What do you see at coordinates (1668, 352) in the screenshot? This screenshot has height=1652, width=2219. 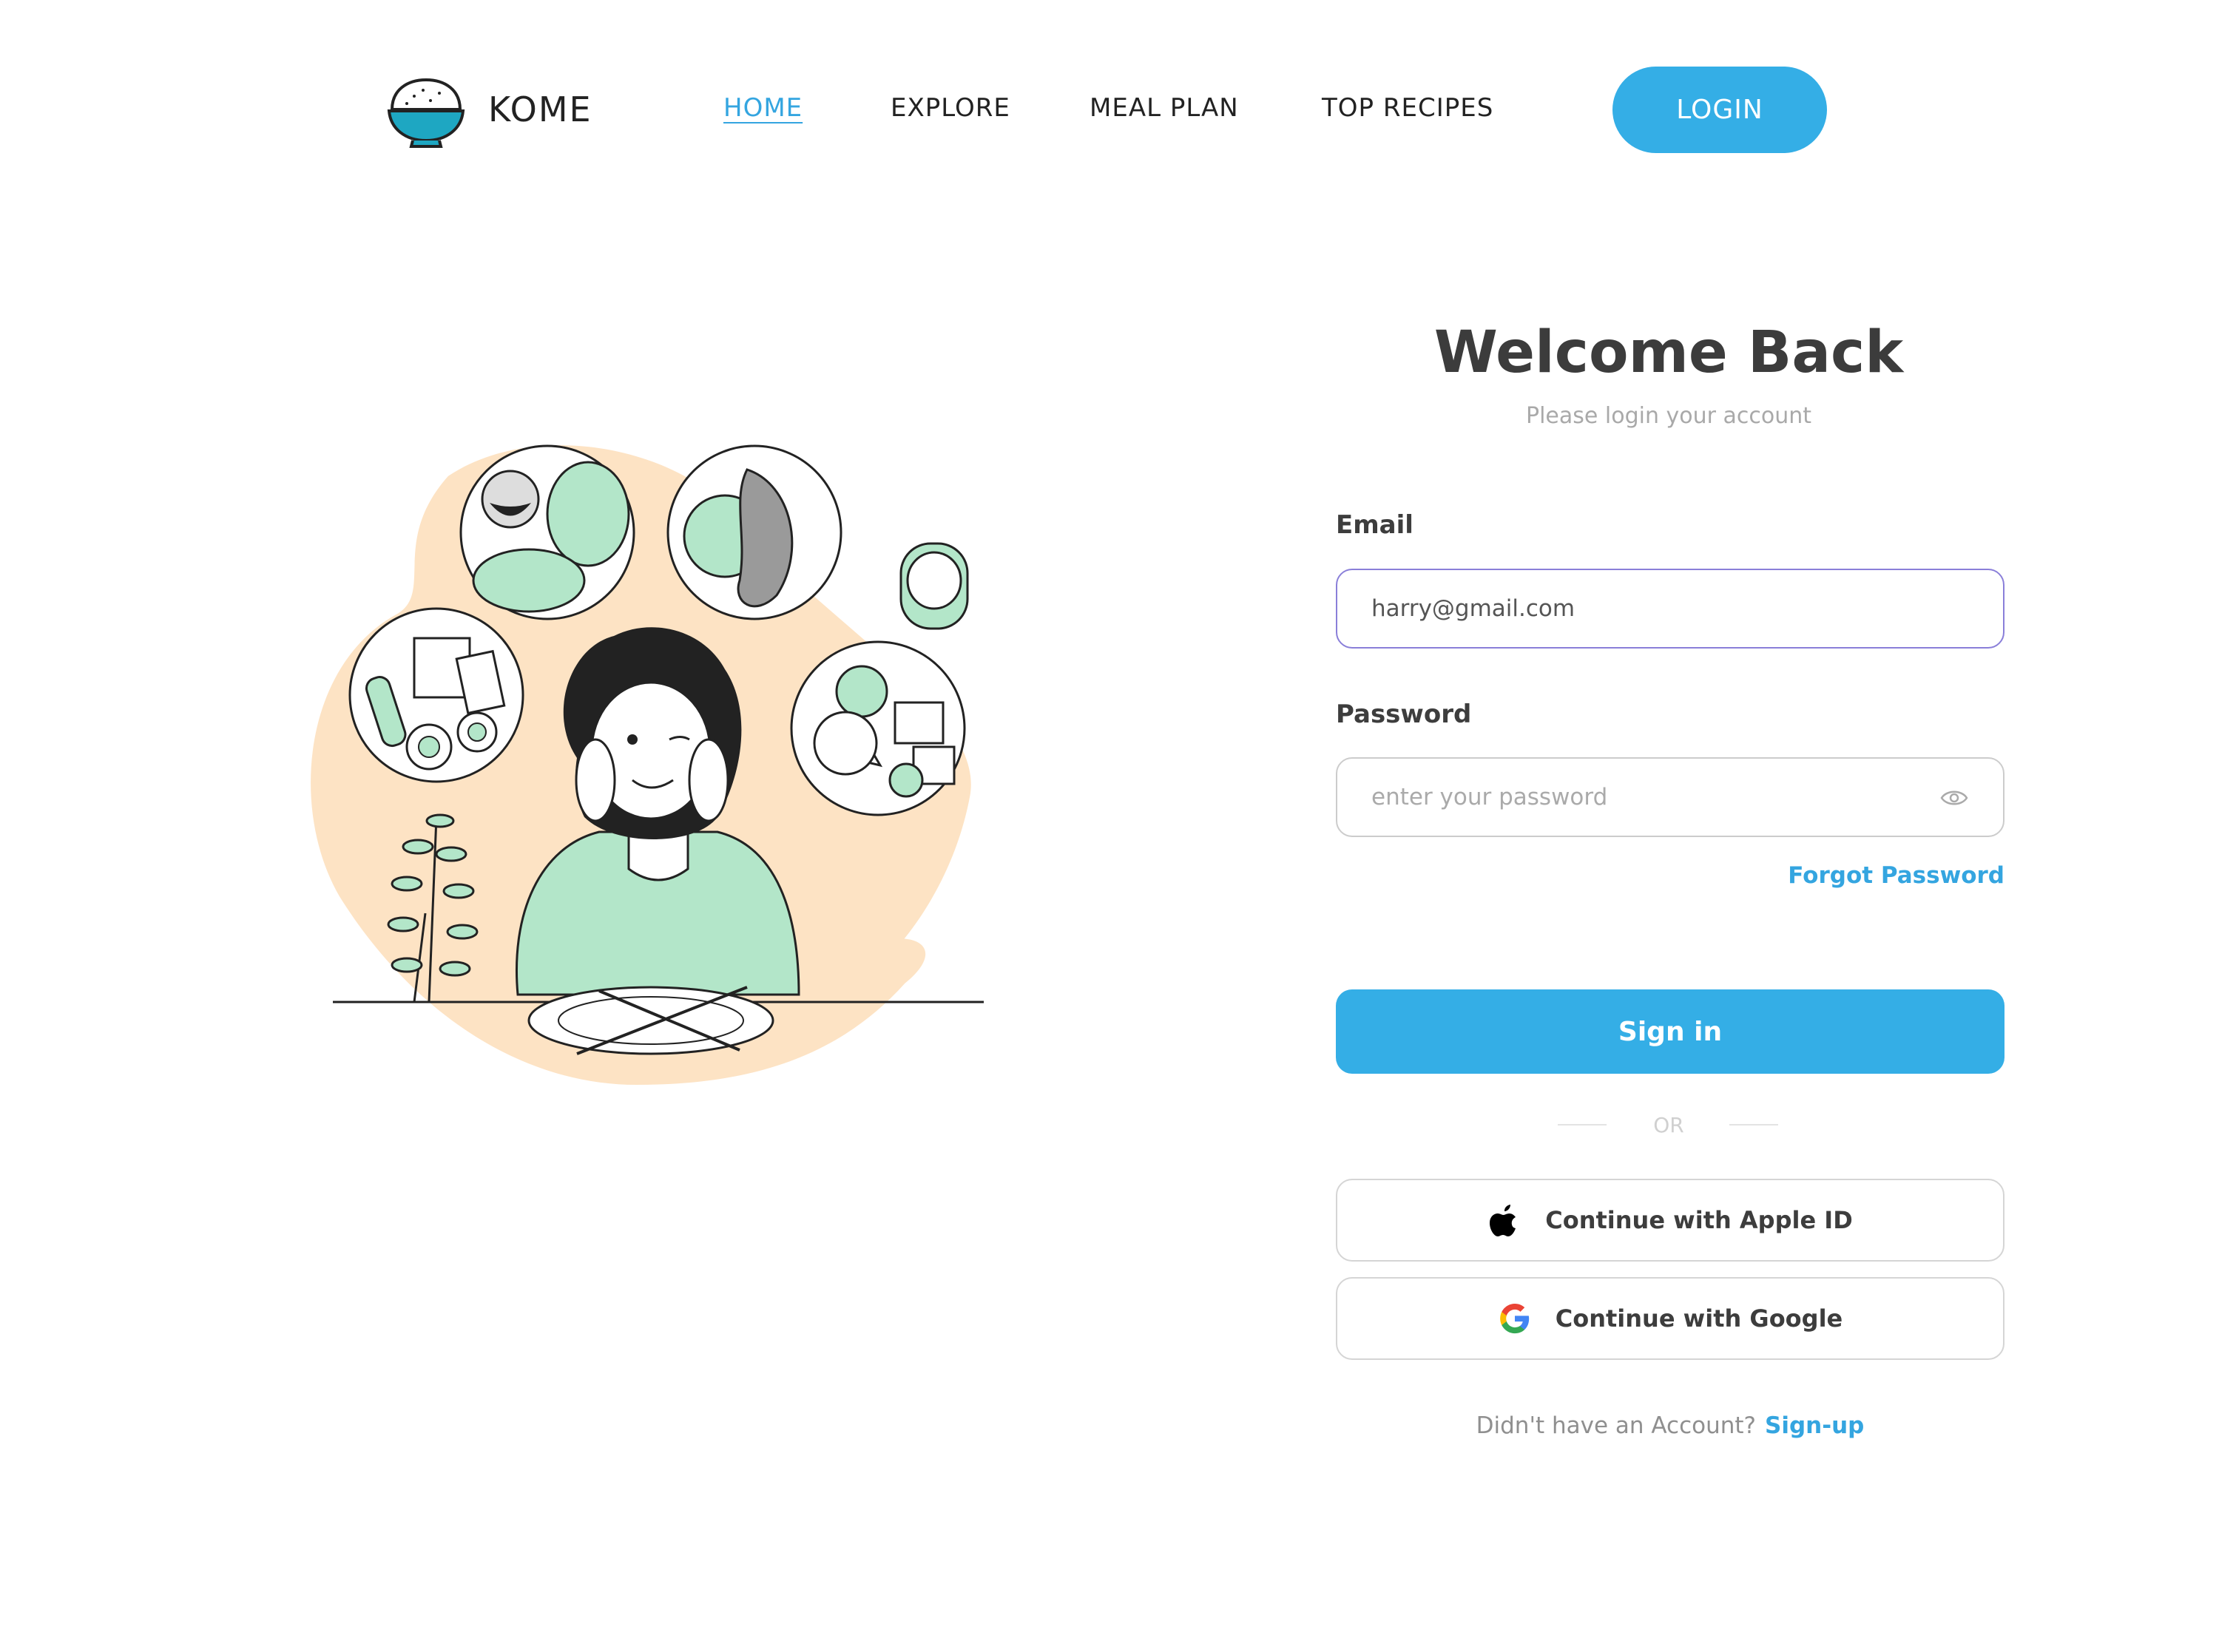 I see `page-title: Welcome Back` at bounding box center [1668, 352].